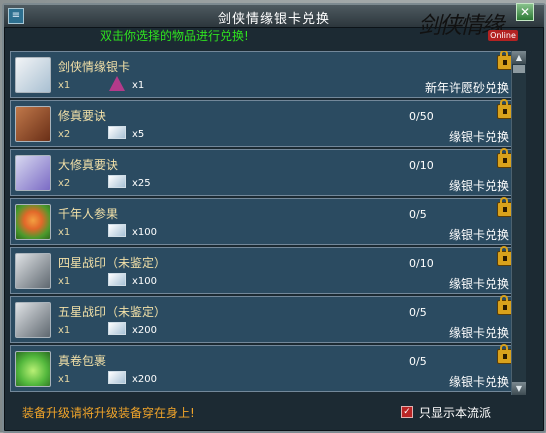  Describe the element at coordinates (518, 223) in the screenshot. I see `scrollbar: ▲ ▼` at that location.